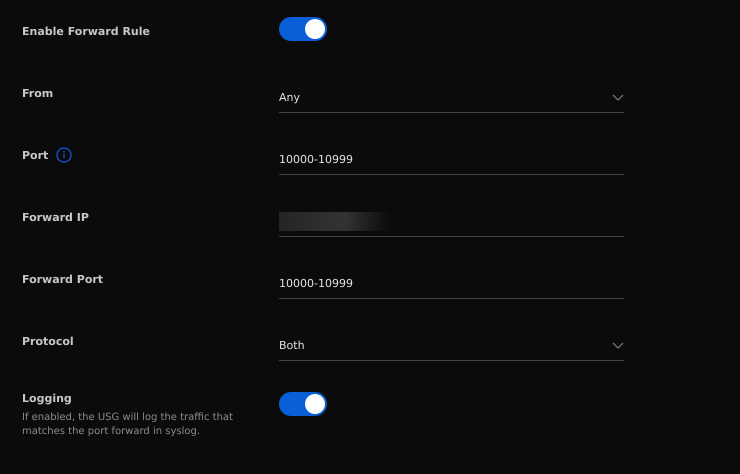 Image resolution: width=740 pixels, height=474 pixels. Describe the element at coordinates (48, 341) in the screenshot. I see `field-label: Protocol` at that location.